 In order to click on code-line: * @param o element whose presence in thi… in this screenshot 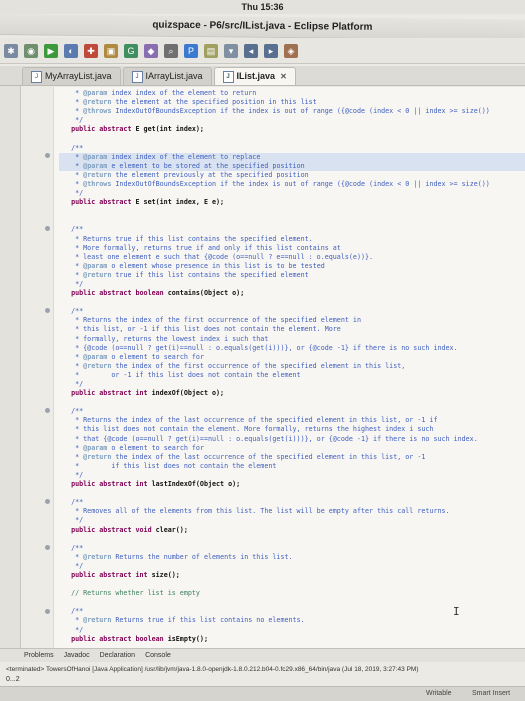, I will do `click(292, 266)`.